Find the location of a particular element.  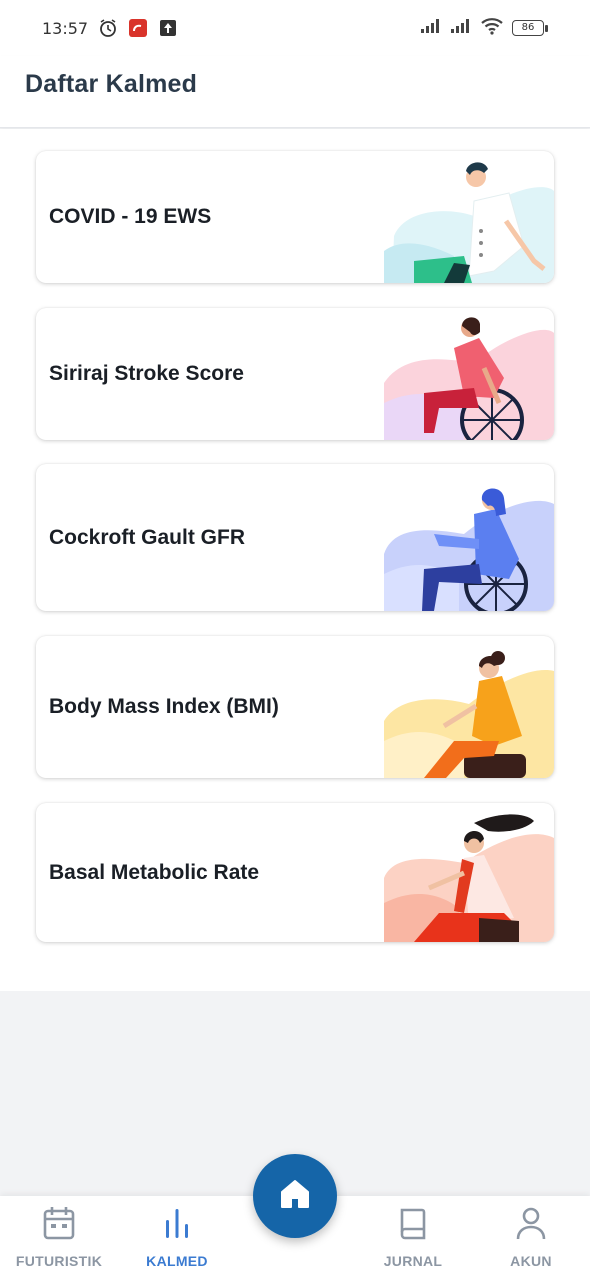

scale-woman-illustration is located at coordinates (469, 714).